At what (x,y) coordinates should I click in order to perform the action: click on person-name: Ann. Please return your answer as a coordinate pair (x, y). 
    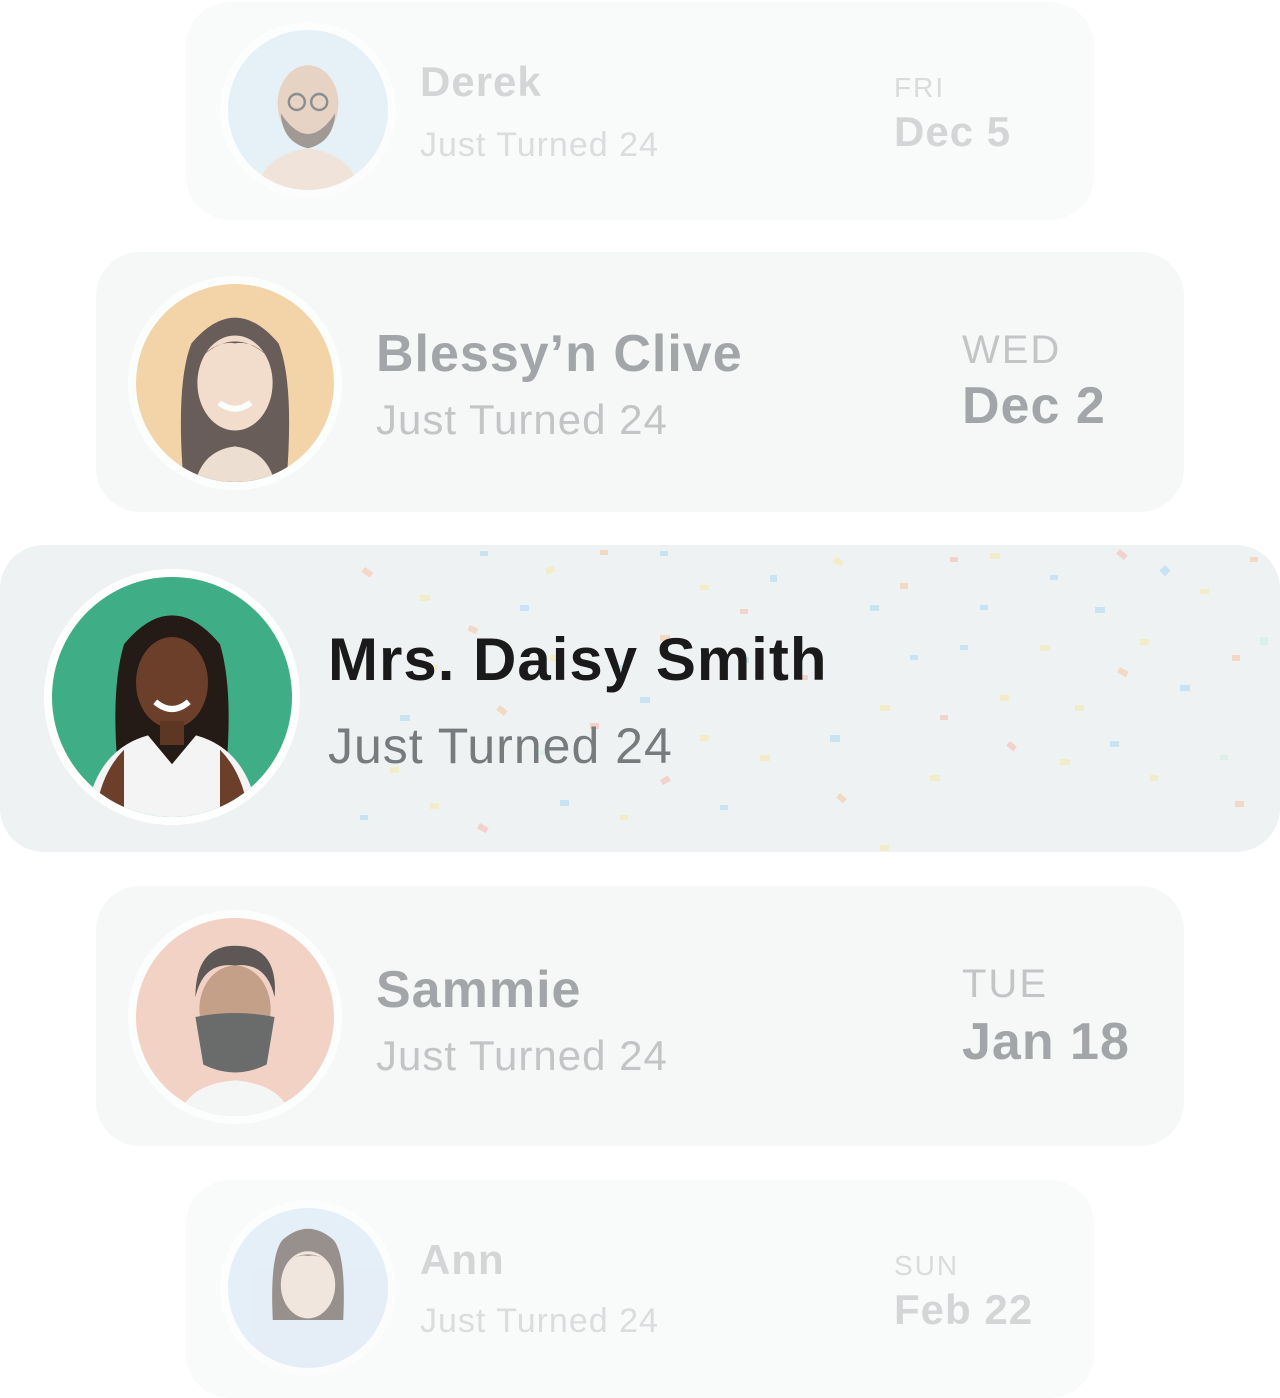
    Looking at the image, I should click on (462, 1259).